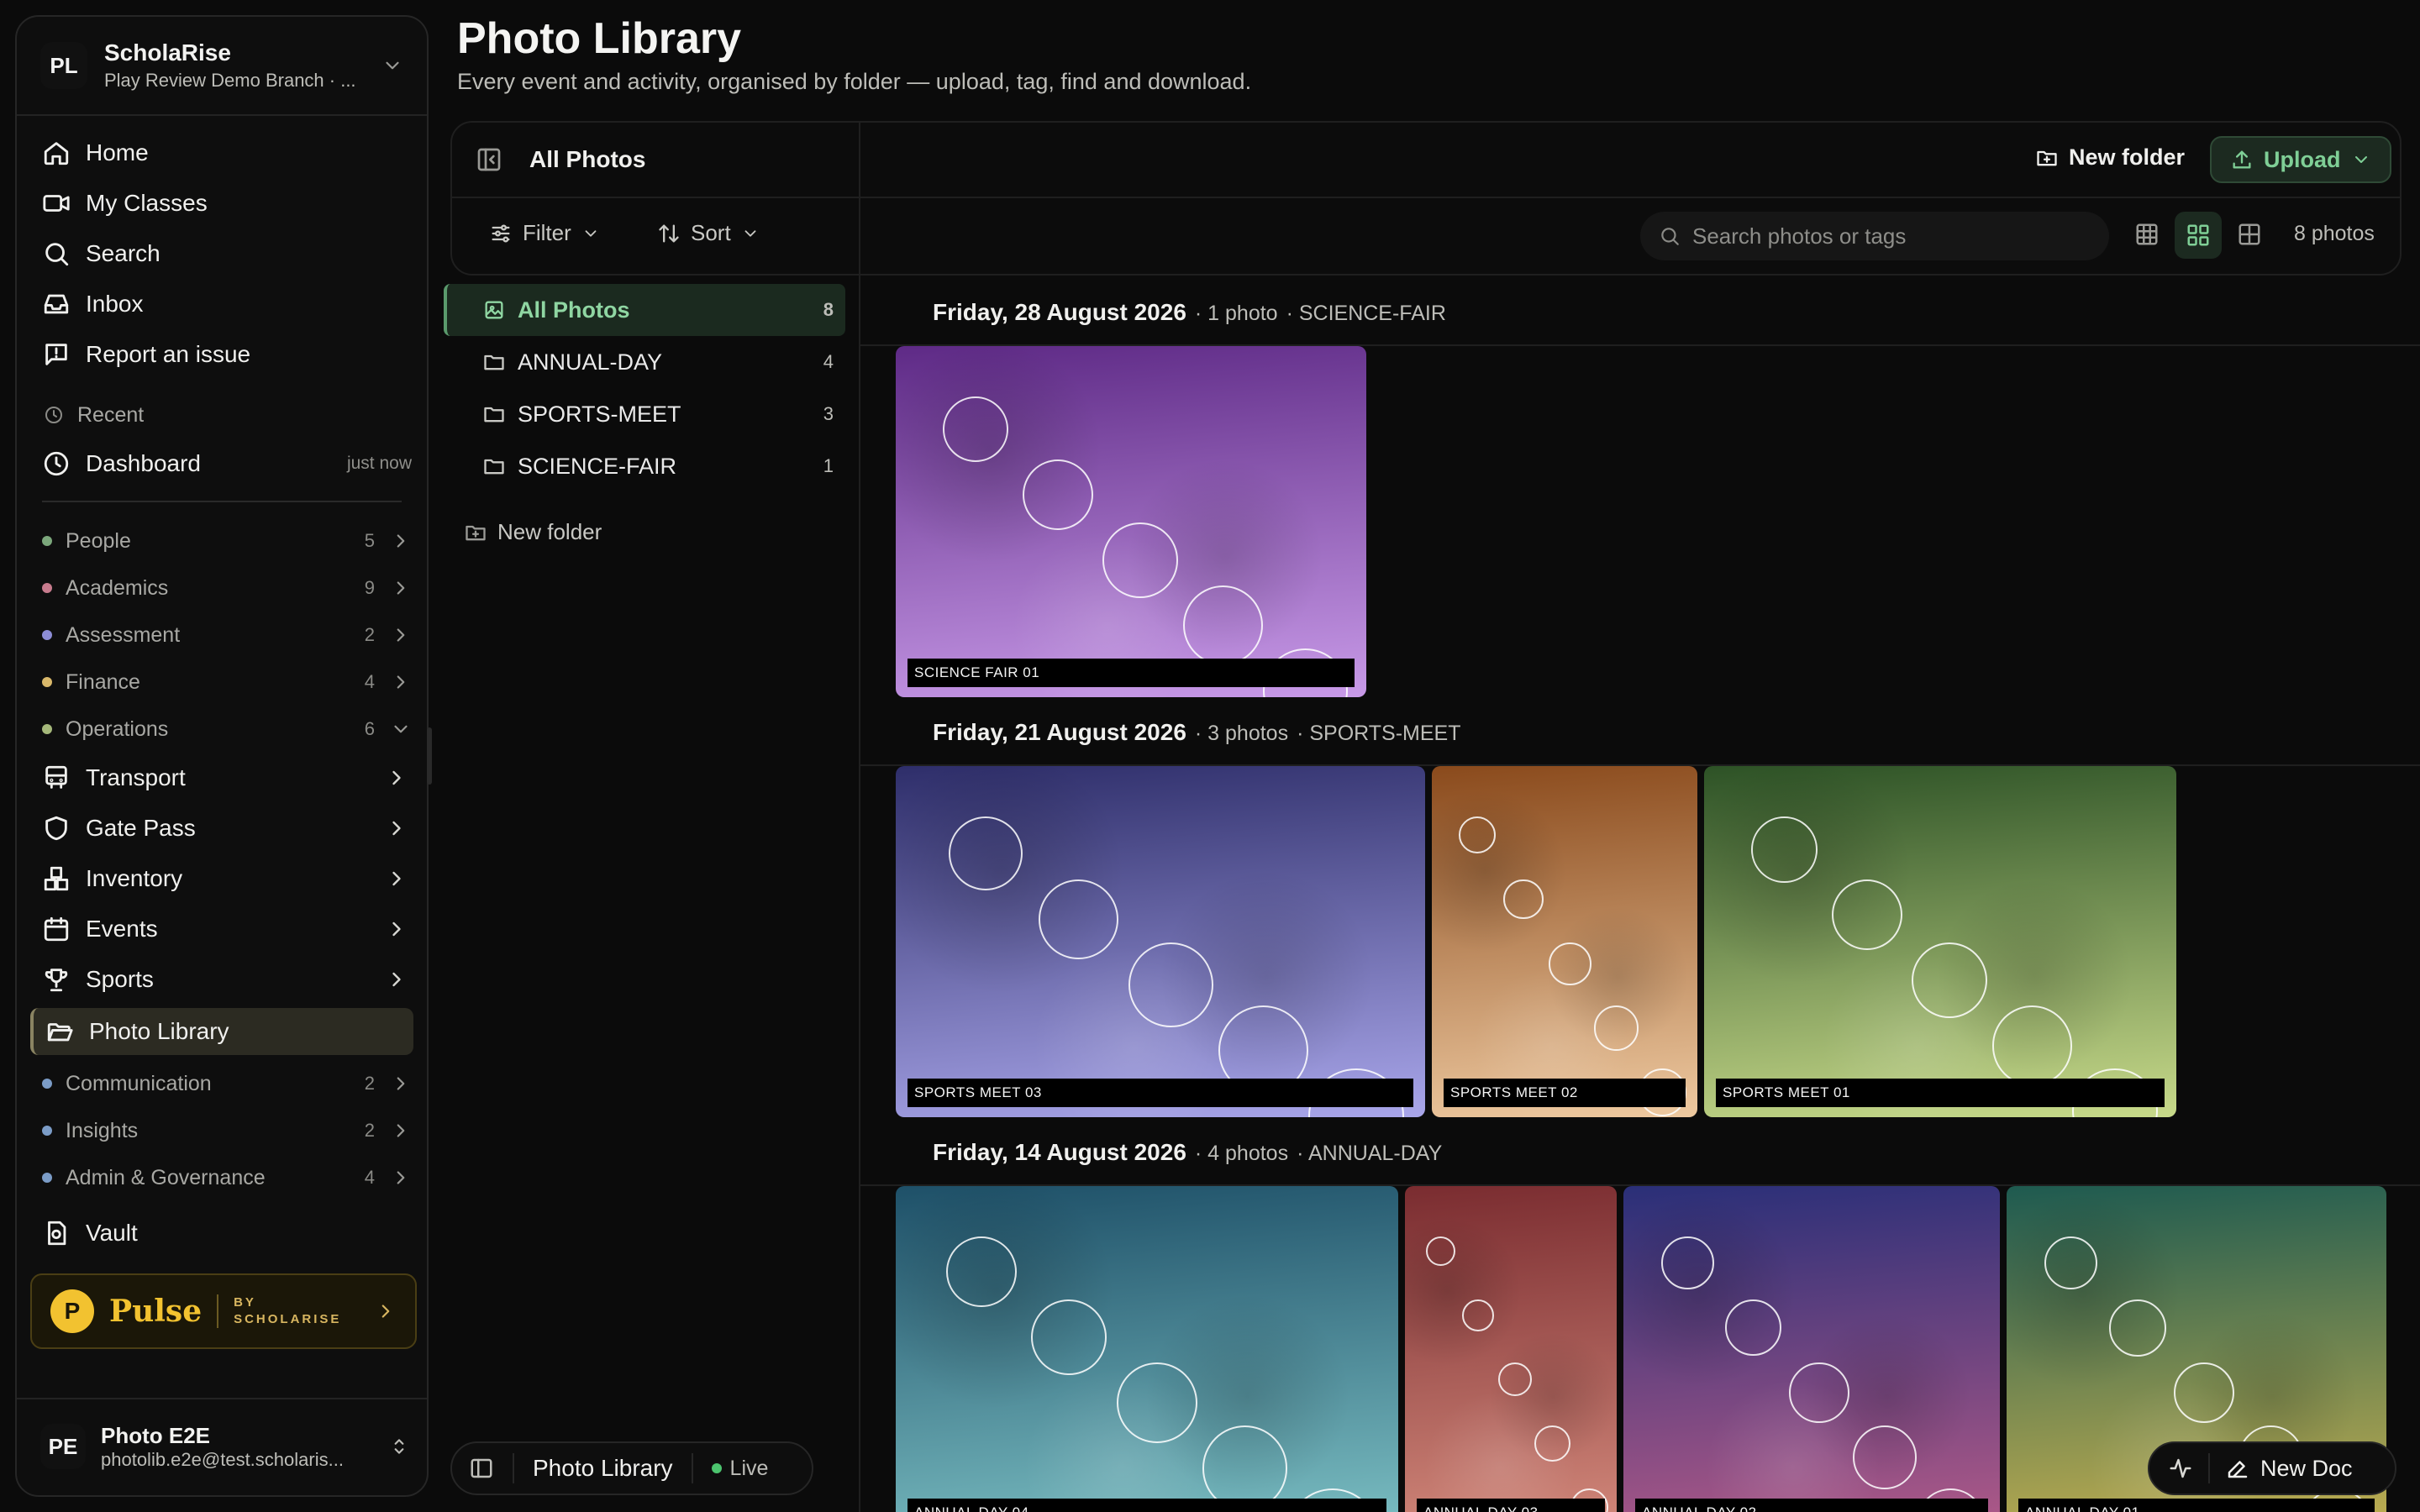  I want to click on upload-button: Upload, so click(2300, 159).